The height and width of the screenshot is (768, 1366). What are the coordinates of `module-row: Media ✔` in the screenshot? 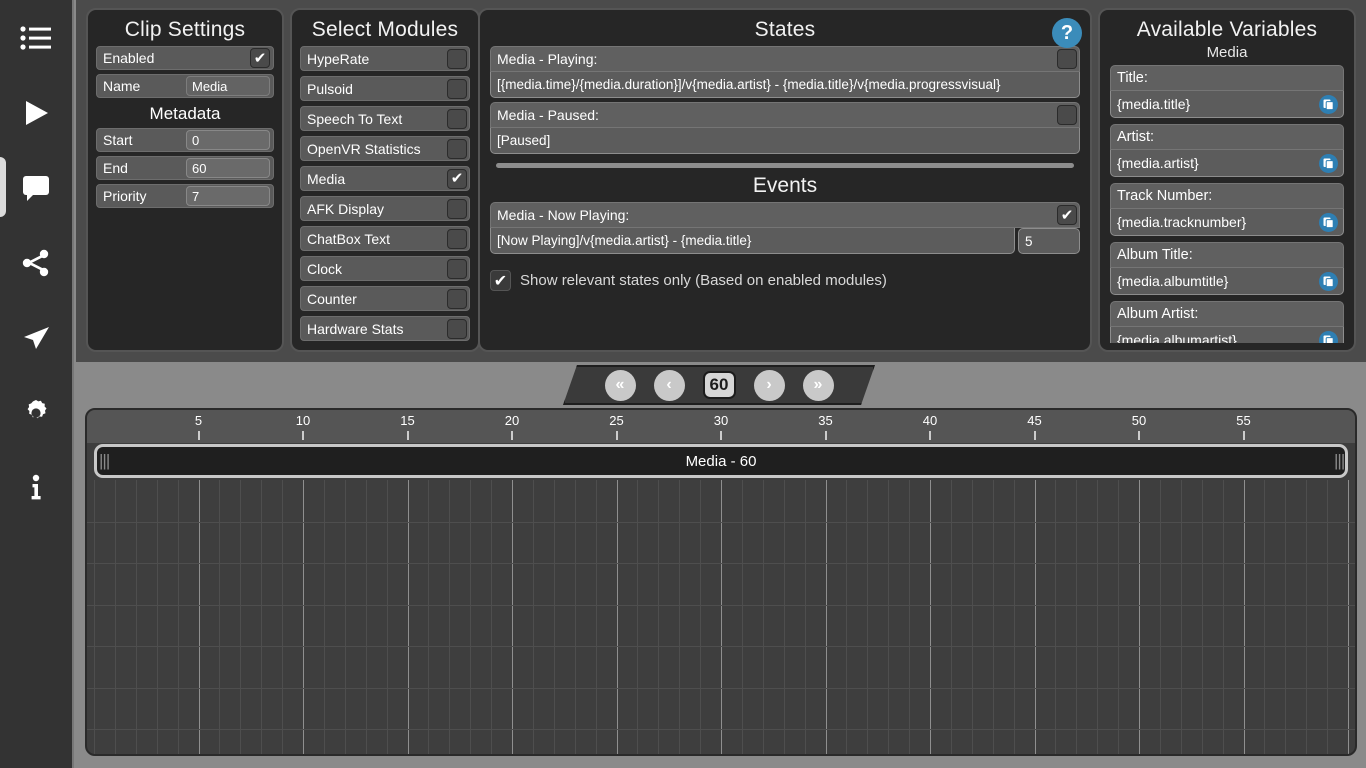 It's located at (385, 178).